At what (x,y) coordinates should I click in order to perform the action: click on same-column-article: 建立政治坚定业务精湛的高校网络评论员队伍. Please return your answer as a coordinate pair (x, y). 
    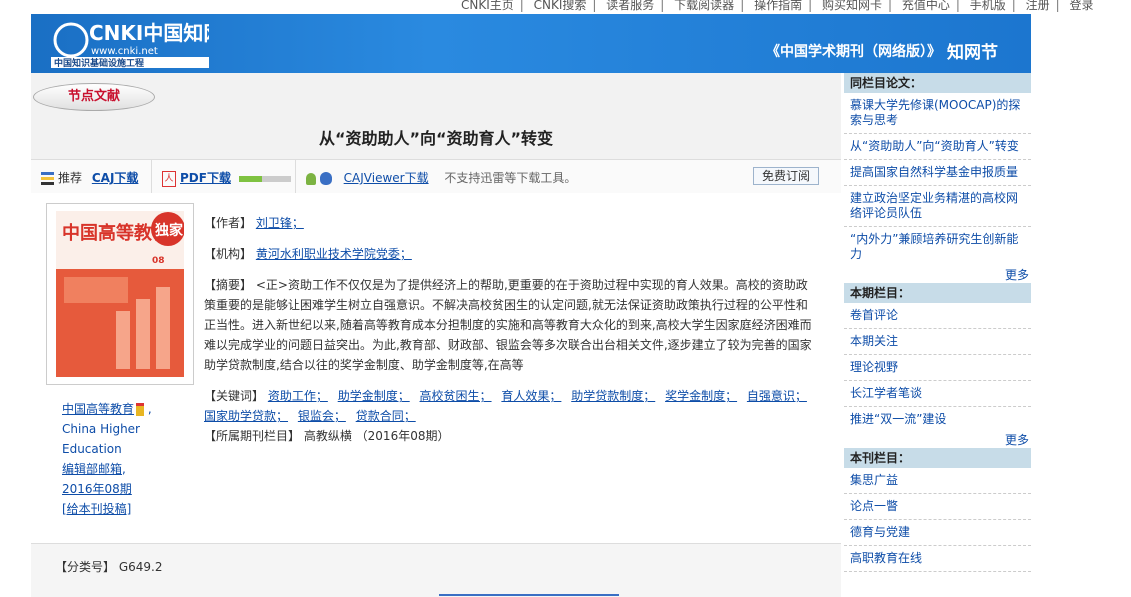
    Looking at the image, I should click on (937, 206).